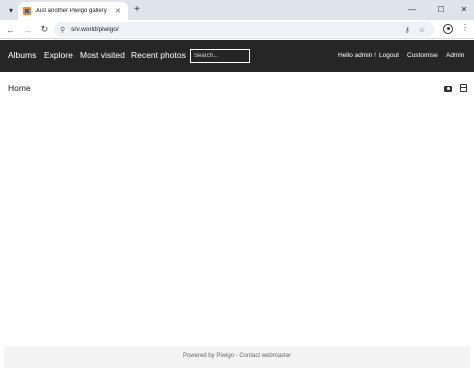 This screenshot has width=474, height=368. I want to click on forward-icon: →, so click(27, 29).